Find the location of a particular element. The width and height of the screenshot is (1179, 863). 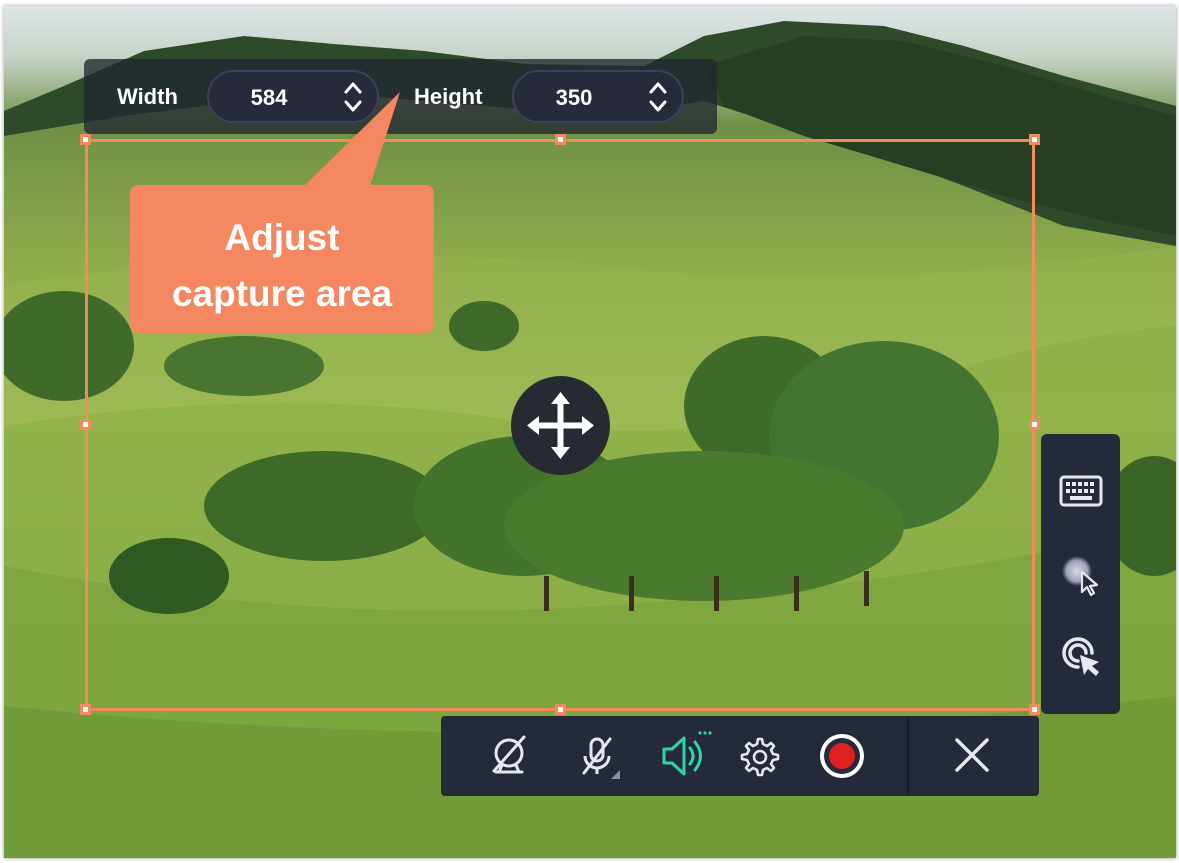

width-label: Width is located at coordinates (147, 96).